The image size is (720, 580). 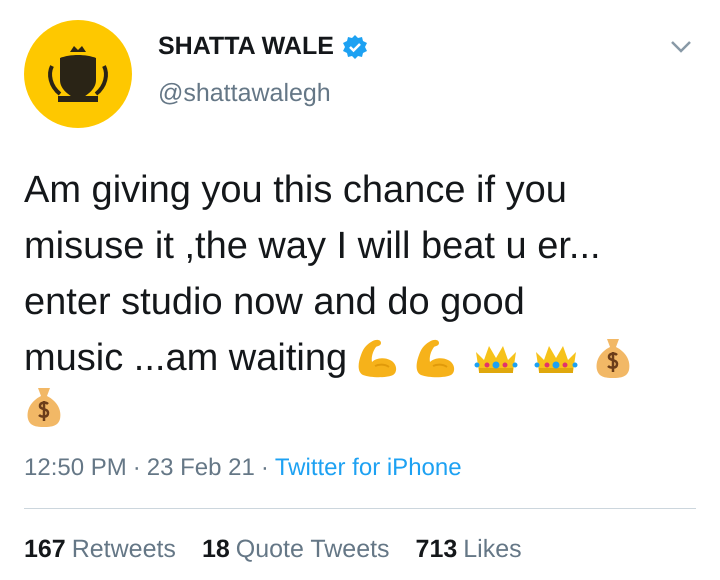 What do you see at coordinates (681, 47) in the screenshot?
I see `chevron-down-icon` at bounding box center [681, 47].